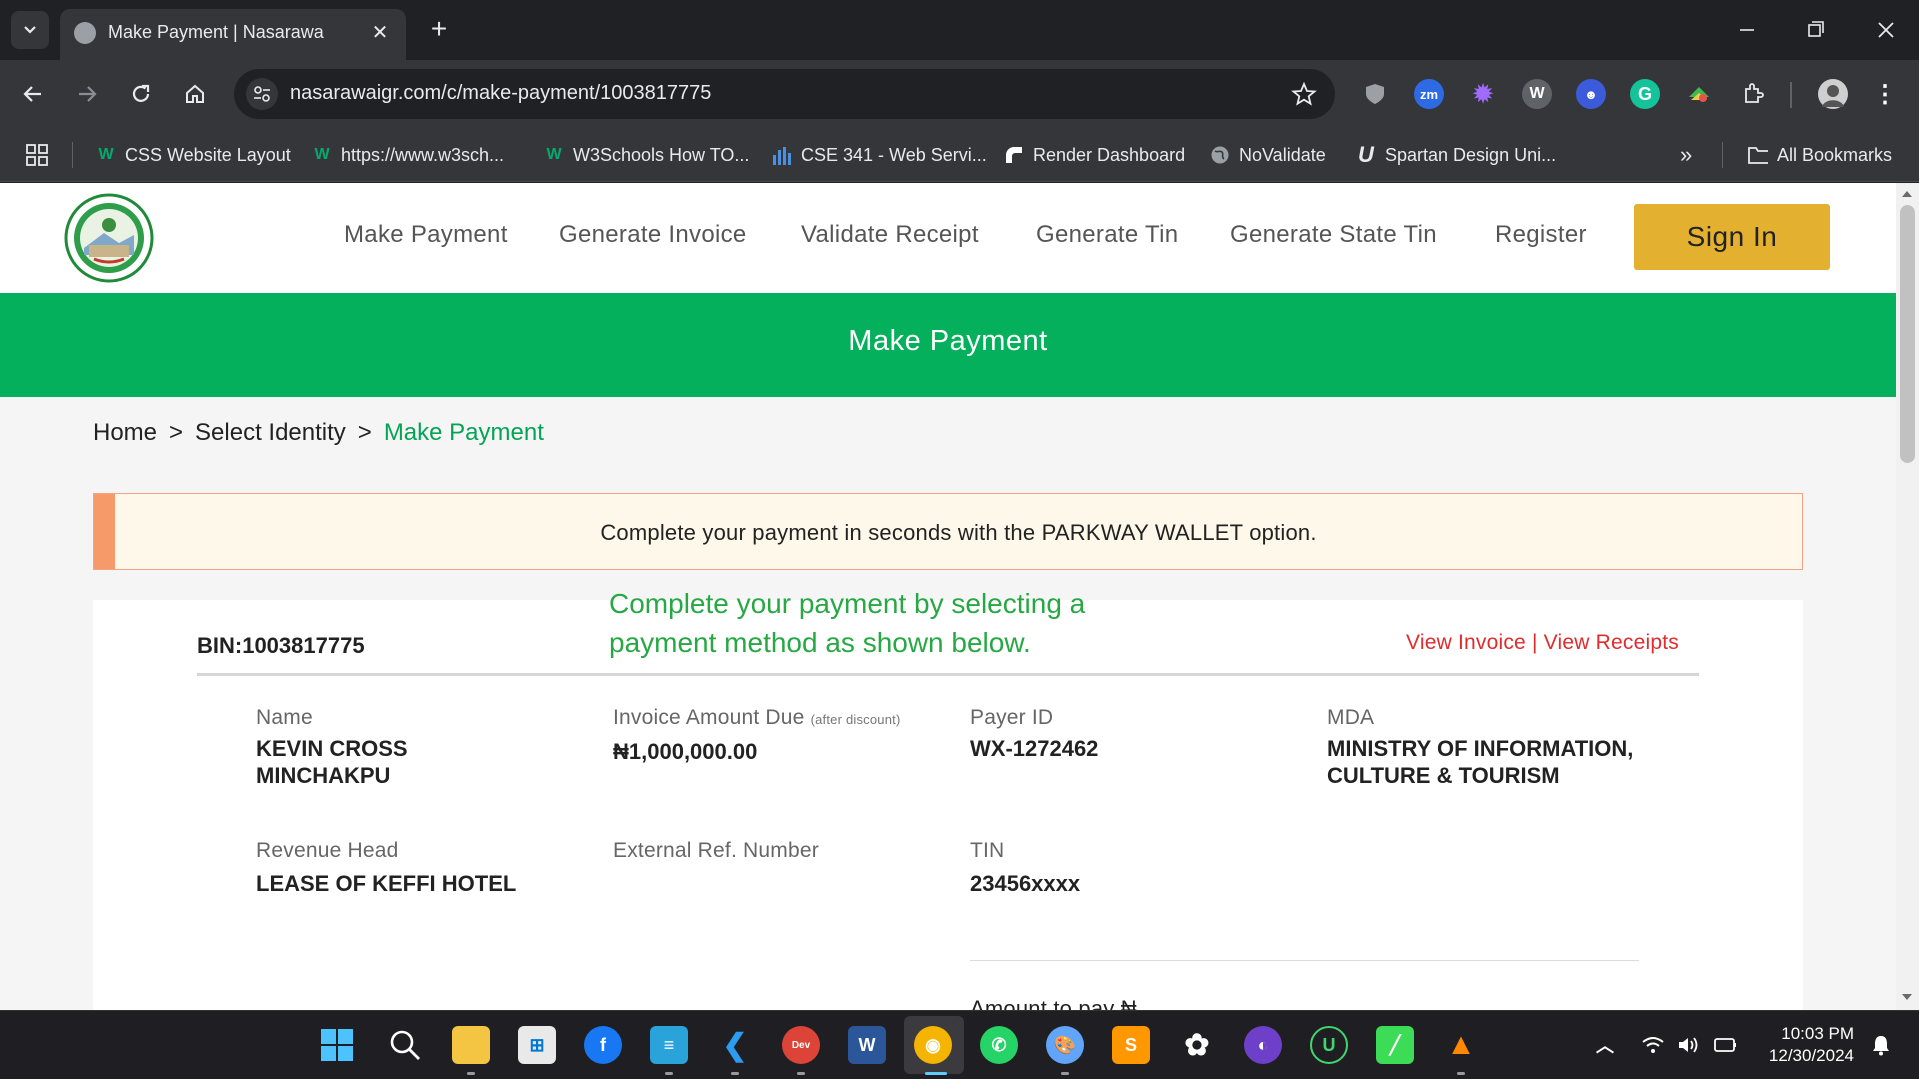 The image size is (1919, 1079). What do you see at coordinates (890, 235) in the screenshot?
I see `nav-validate-receipt: Validate Receipt` at bounding box center [890, 235].